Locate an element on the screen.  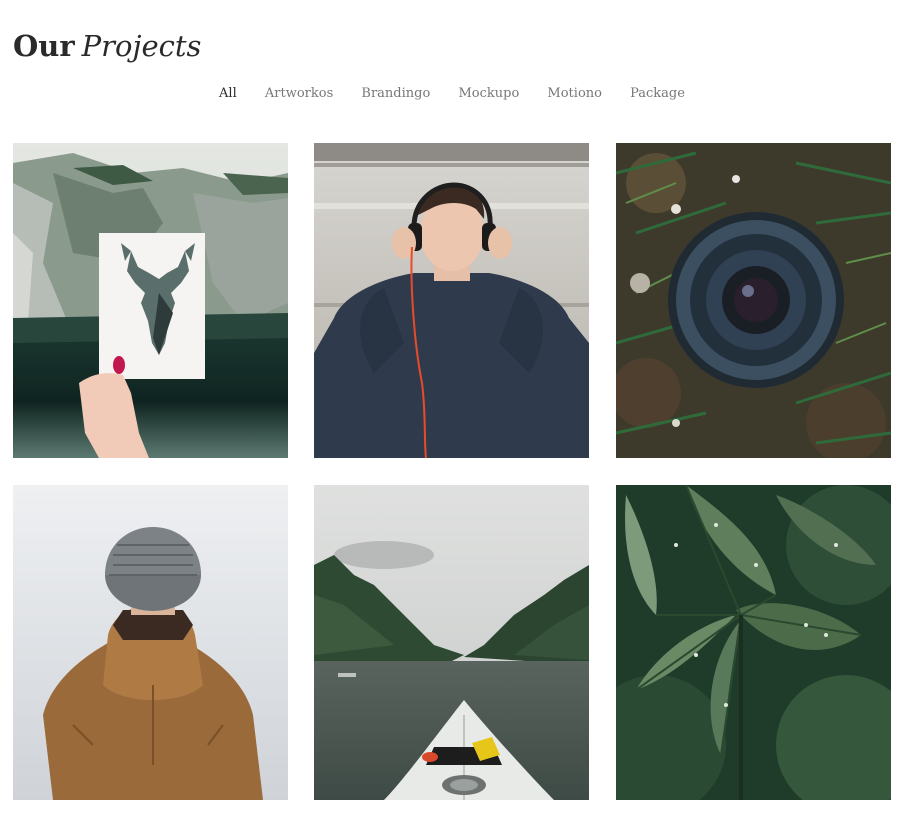
page-title-italic: Projects is located at coordinates (141, 46).